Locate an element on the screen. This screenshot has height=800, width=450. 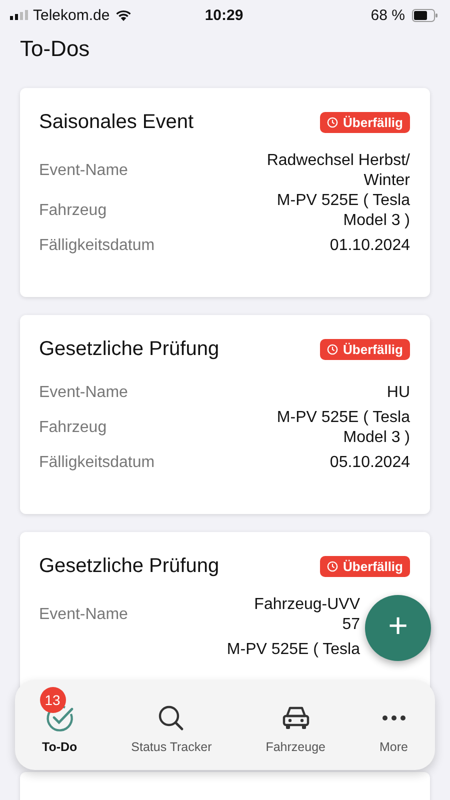
count-badge: 13 is located at coordinates (53, 700).